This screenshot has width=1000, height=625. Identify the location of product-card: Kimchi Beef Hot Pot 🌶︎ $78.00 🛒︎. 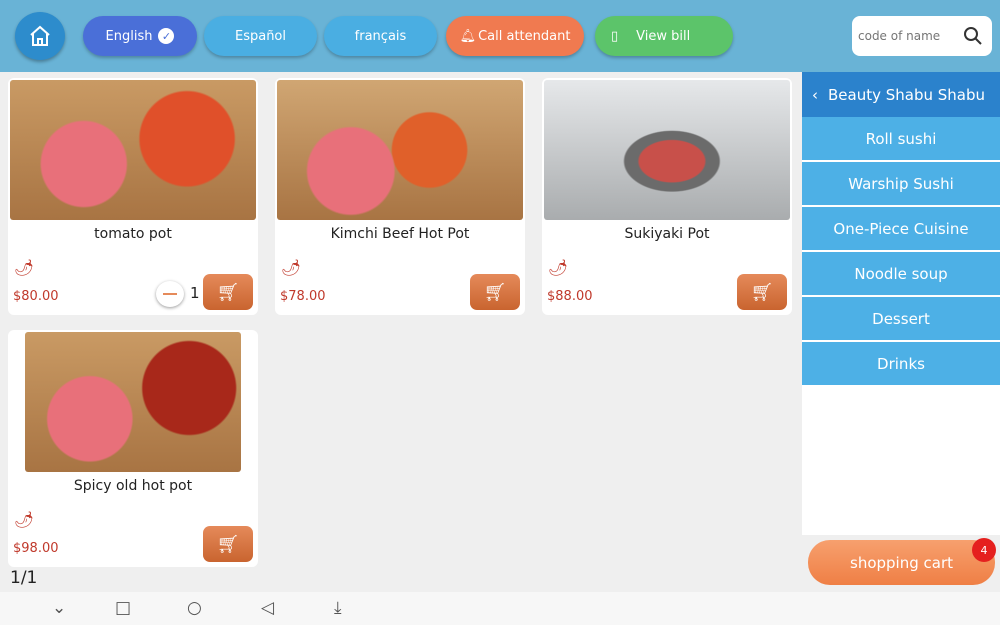
(400, 196).